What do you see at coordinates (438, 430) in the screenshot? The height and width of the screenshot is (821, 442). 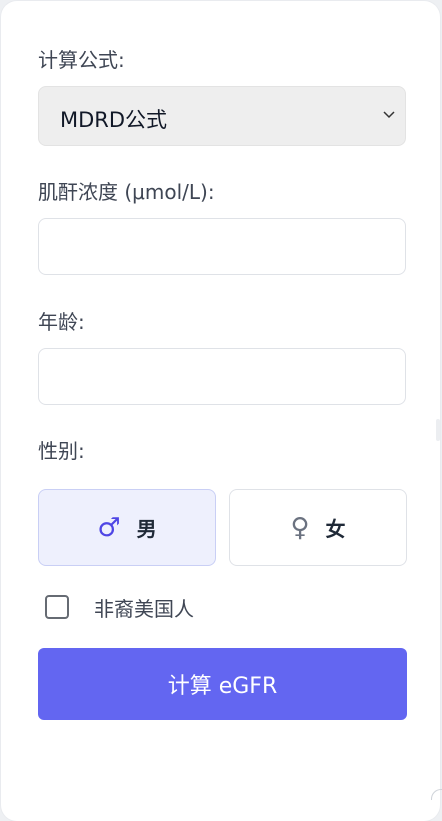 I see `scroll-edge-indicator` at bounding box center [438, 430].